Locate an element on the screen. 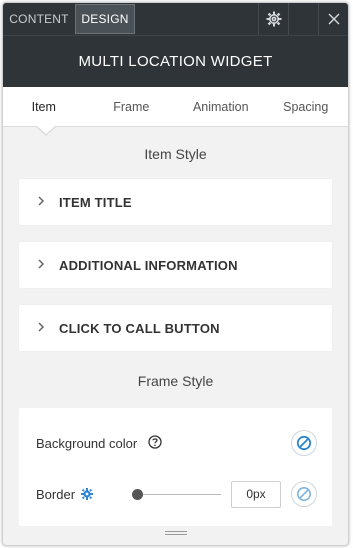 The image size is (353, 548). close-button is located at coordinates (333, 19).